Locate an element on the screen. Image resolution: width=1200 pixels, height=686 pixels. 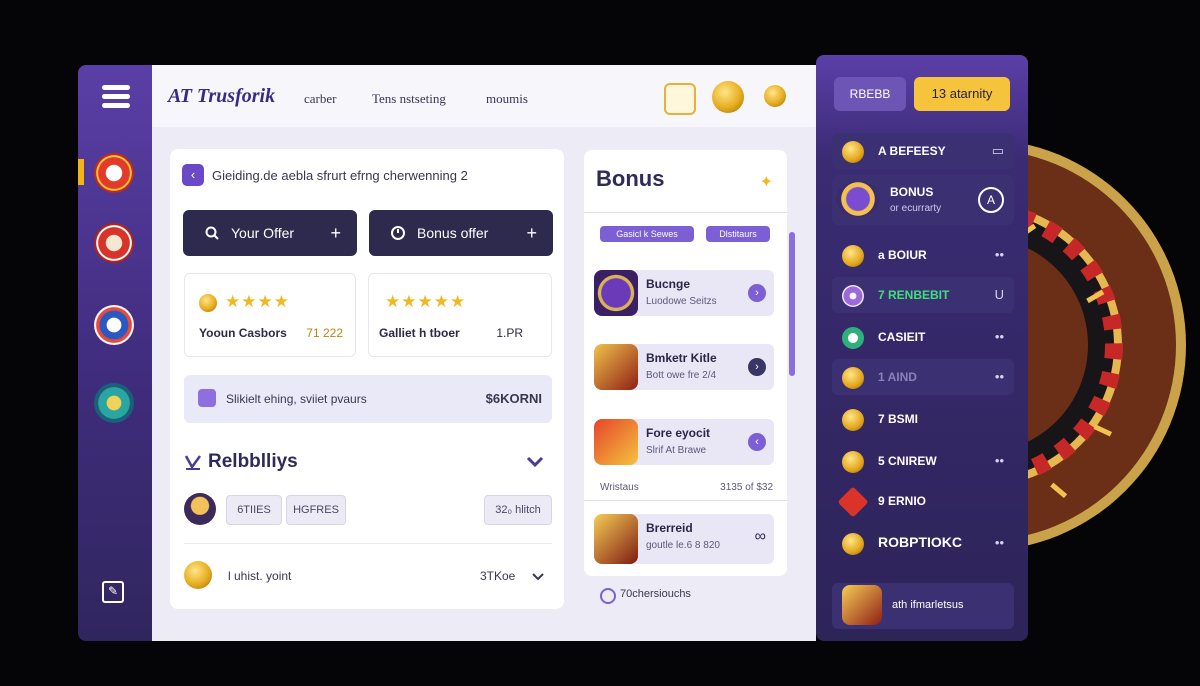
u-icon: U is located at coordinates (999, 294).